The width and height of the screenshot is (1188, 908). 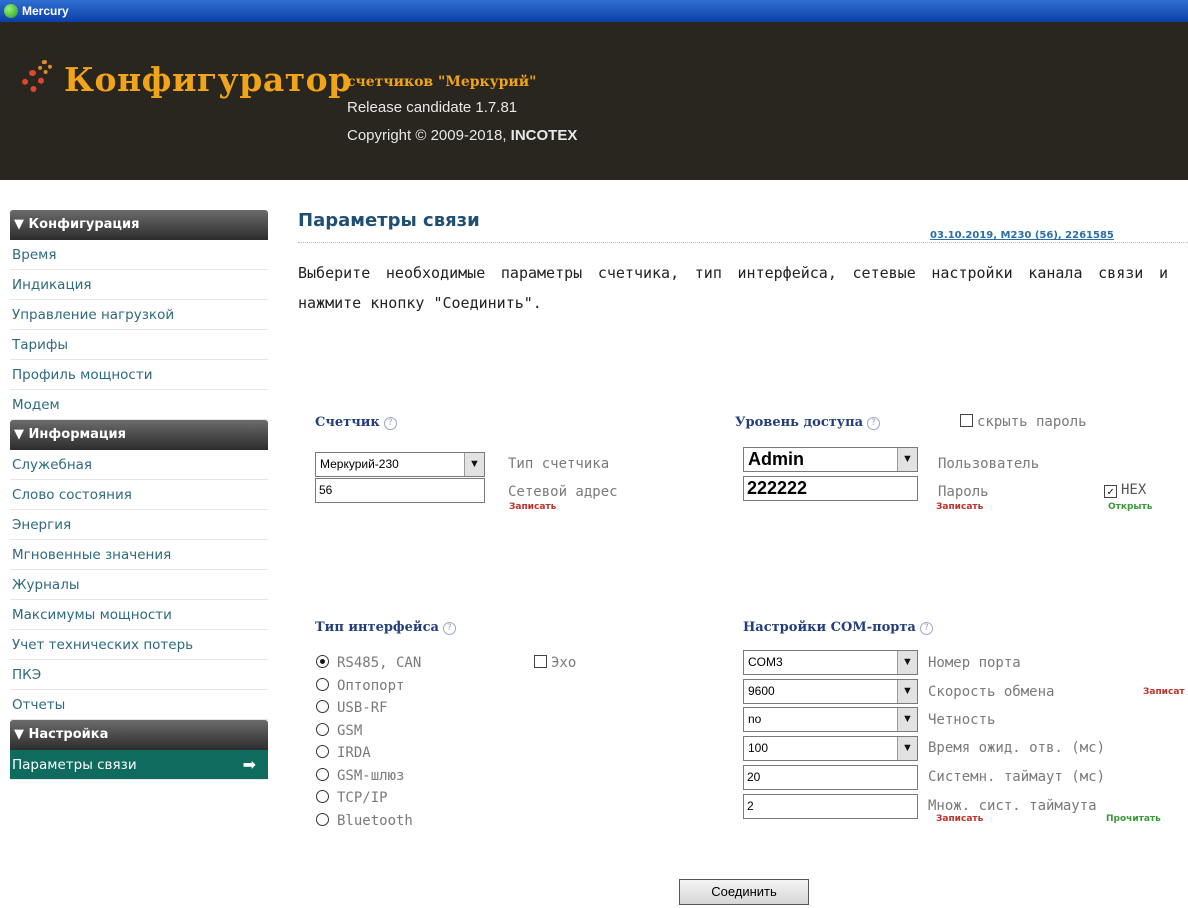 I want to click on mercury-app-icon, so click(x=11, y=11).